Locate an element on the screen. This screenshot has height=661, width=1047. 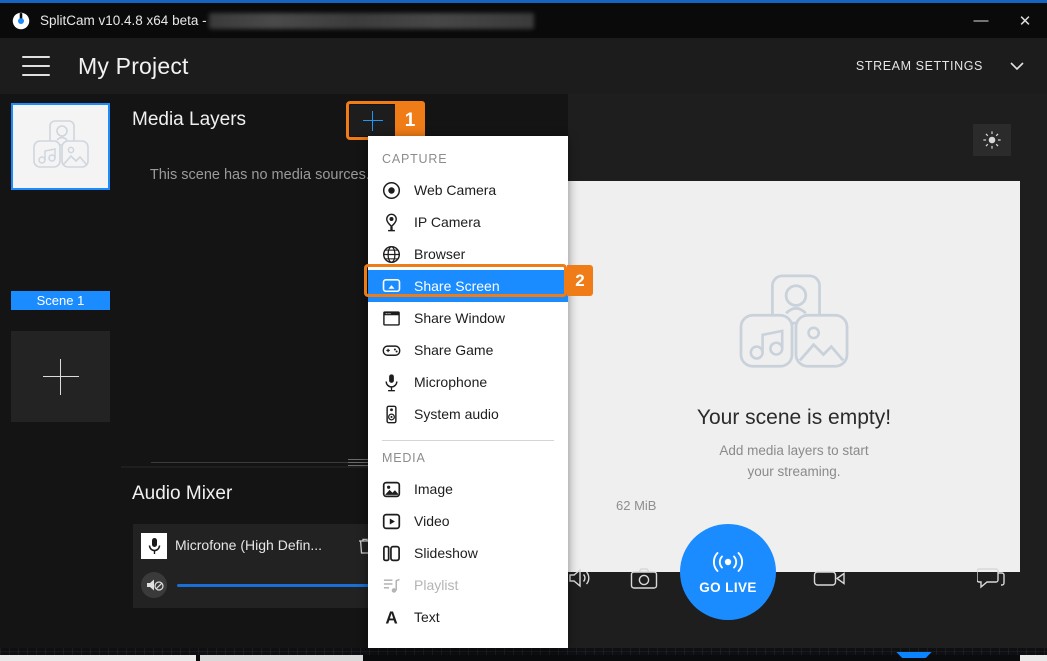
broadcast-icon is located at coordinates (728, 561).